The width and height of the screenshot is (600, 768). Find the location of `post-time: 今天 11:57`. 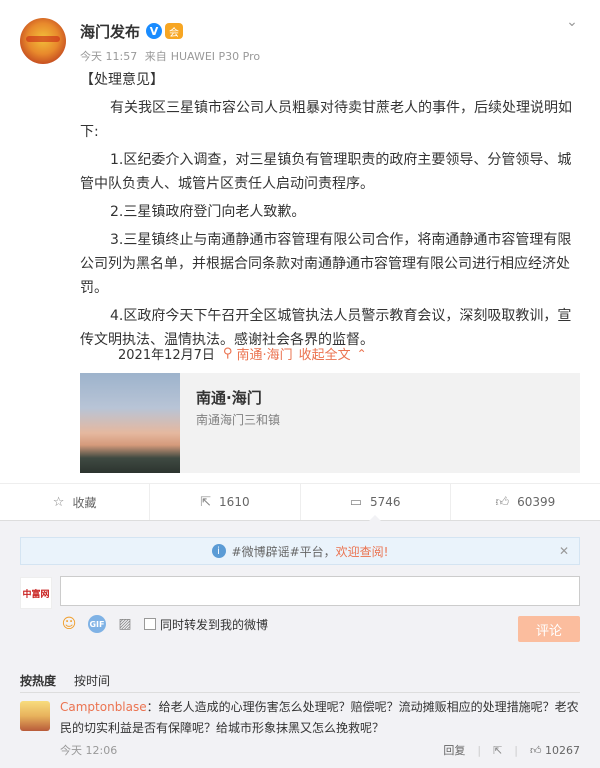

post-time: 今天 11:57 is located at coordinates (108, 56).